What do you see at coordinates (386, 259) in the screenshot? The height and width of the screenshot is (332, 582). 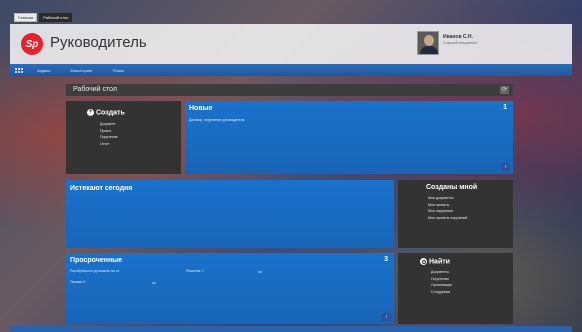 I see `tile-overdue-count: 3` at bounding box center [386, 259].